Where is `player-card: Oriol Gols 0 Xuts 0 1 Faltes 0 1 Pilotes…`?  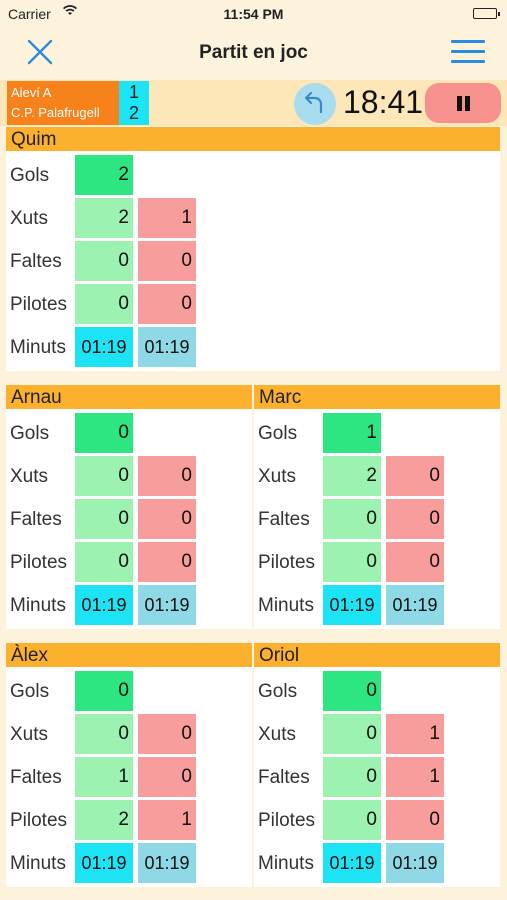 player-card: Oriol Gols 0 Xuts 0 1 Faltes 0 1 Pilotes… is located at coordinates (377, 765).